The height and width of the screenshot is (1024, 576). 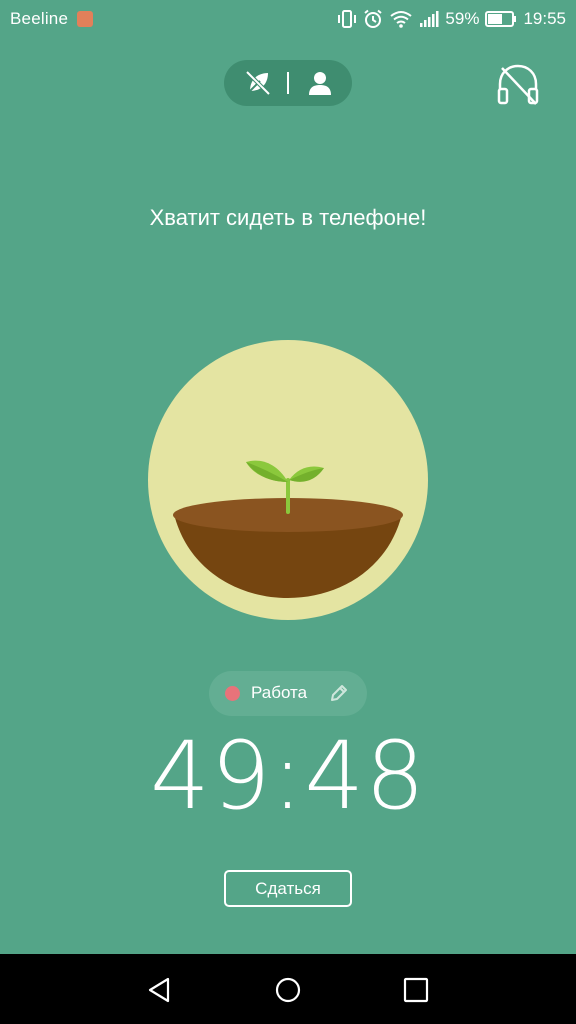 I want to click on back-icon, so click(x=160, y=990).